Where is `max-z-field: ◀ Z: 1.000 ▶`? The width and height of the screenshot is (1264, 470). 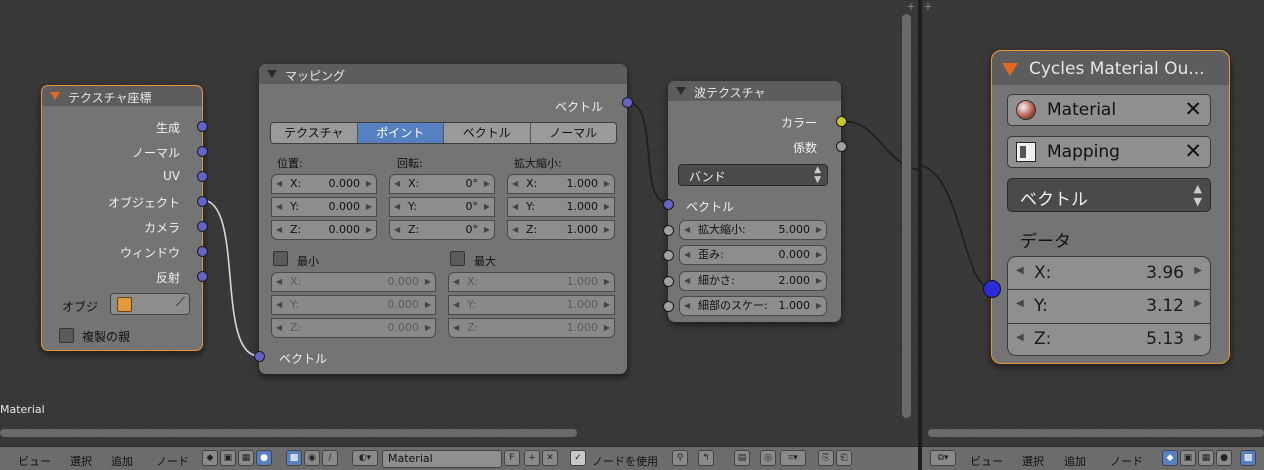
max-z-field: ◀ Z: 1.000 ▶ is located at coordinates (531, 328).